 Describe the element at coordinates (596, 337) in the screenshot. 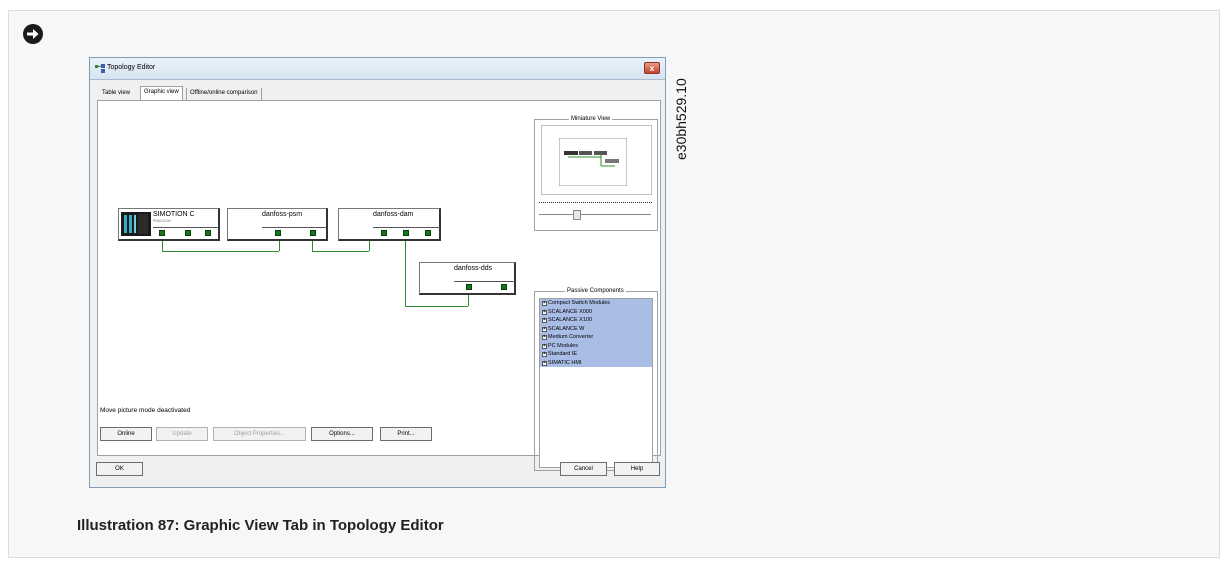

I see `tree-item: + Medium Converter` at that location.